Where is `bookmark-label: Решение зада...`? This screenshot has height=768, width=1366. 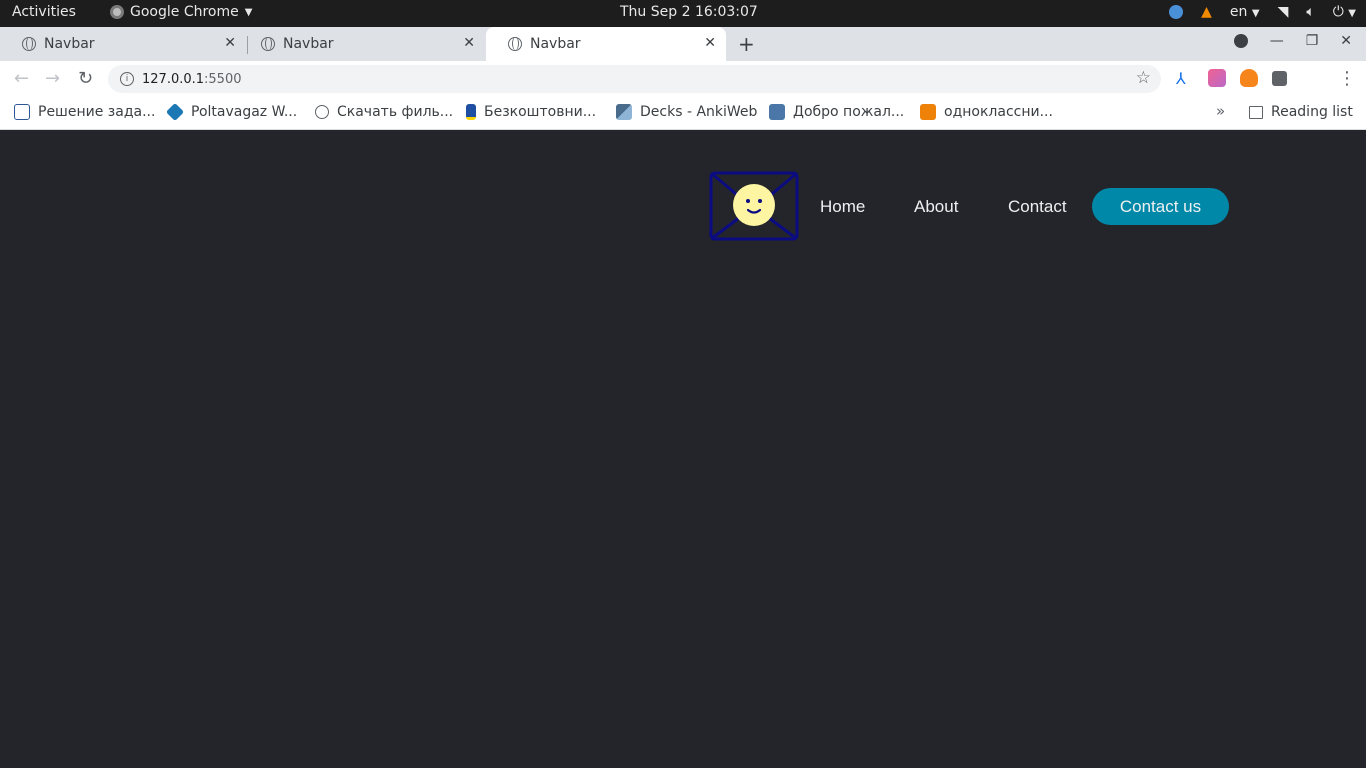 bookmark-label: Решение зада... is located at coordinates (97, 112).